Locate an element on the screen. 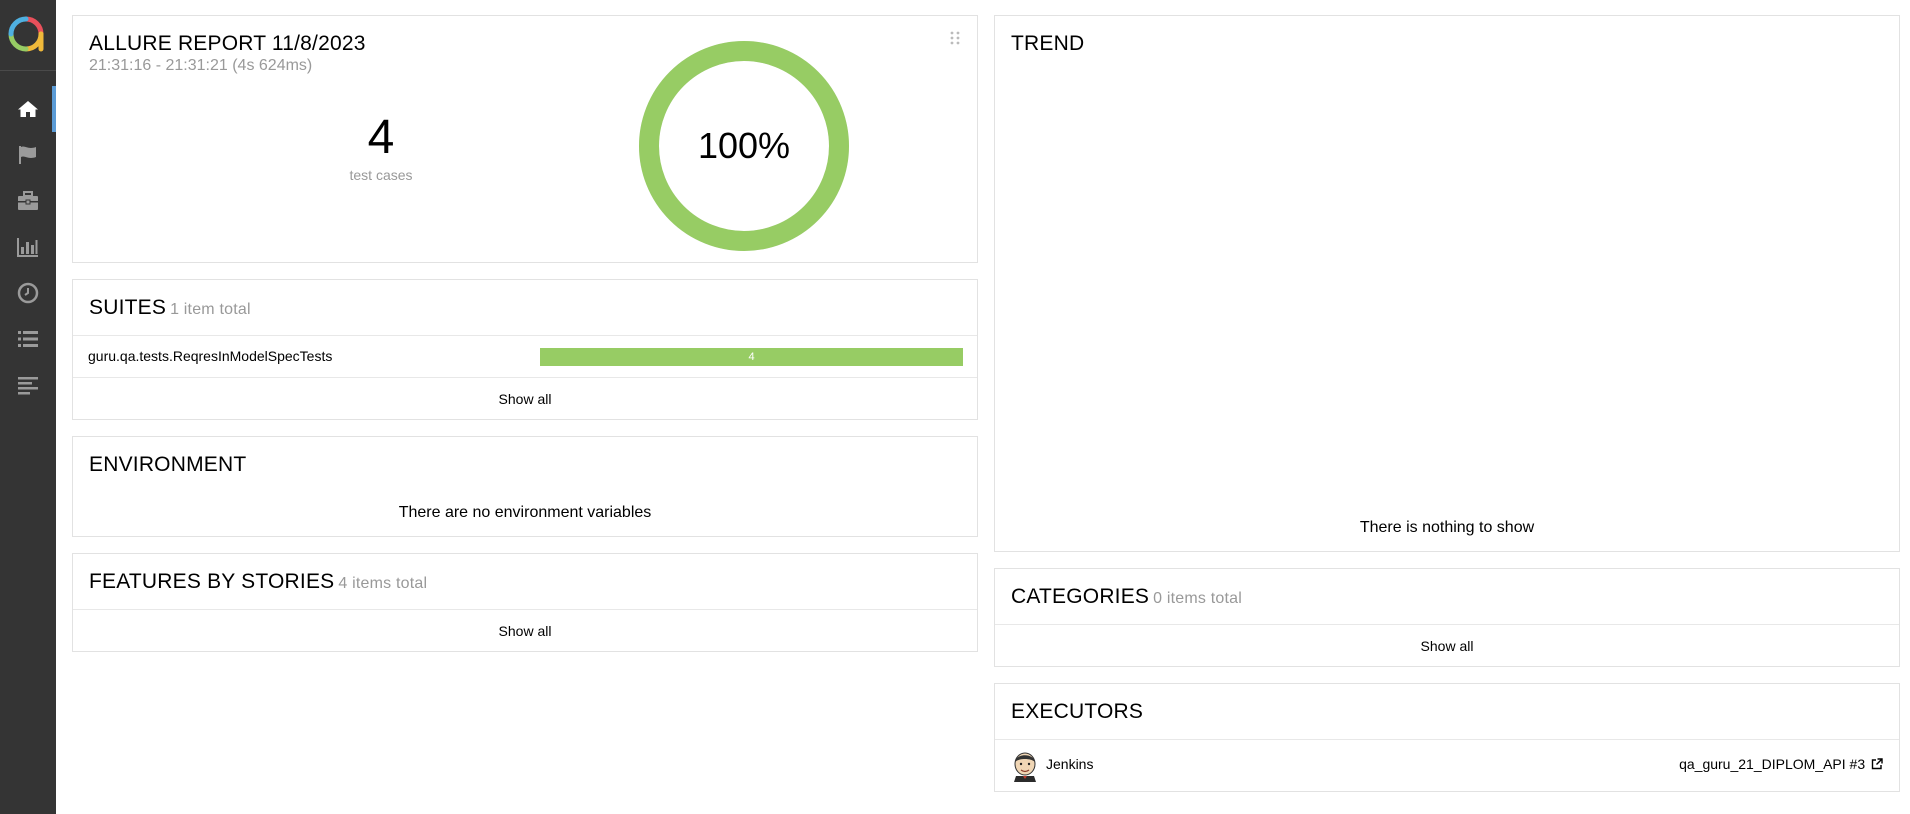 The width and height of the screenshot is (1910, 814). categories-show-all-link: Show all is located at coordinates (1447, 646).